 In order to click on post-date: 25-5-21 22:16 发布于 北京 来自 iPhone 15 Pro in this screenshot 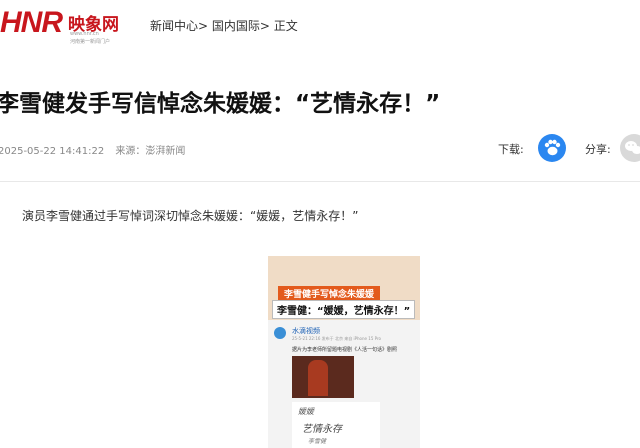, I will do `click(336, 338)`.